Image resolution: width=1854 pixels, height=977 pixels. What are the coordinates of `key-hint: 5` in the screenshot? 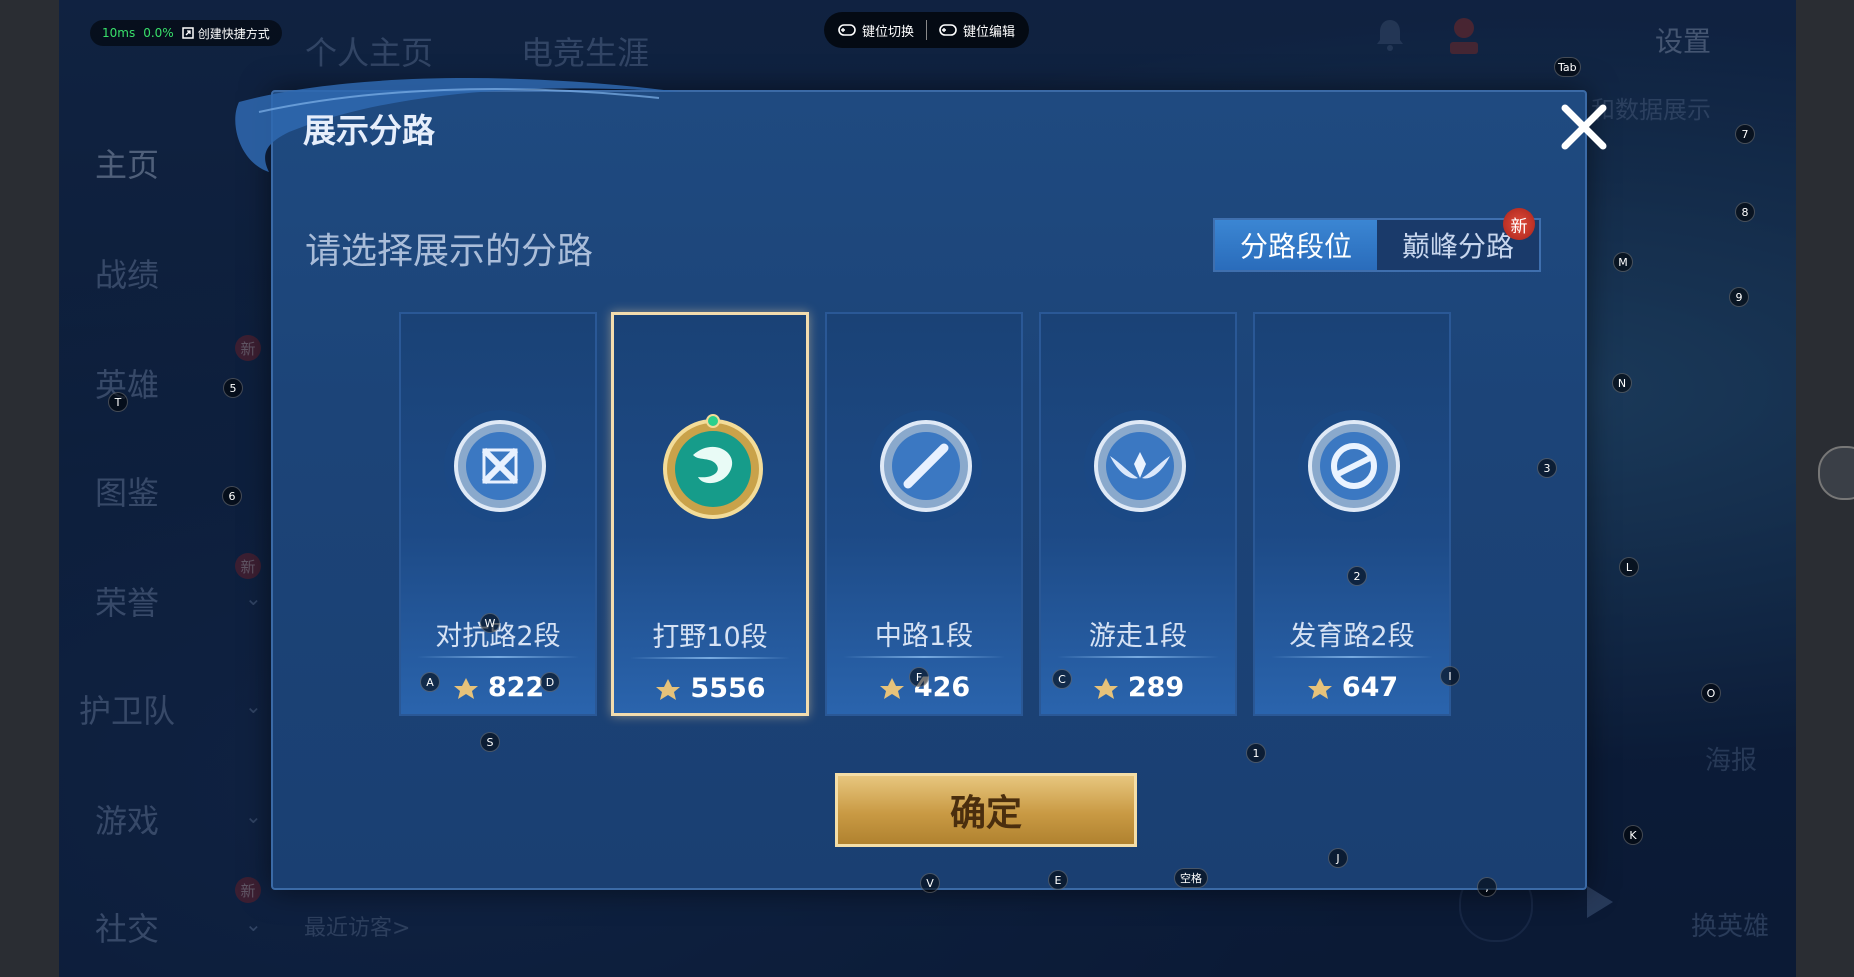 It's located at (233, 388).